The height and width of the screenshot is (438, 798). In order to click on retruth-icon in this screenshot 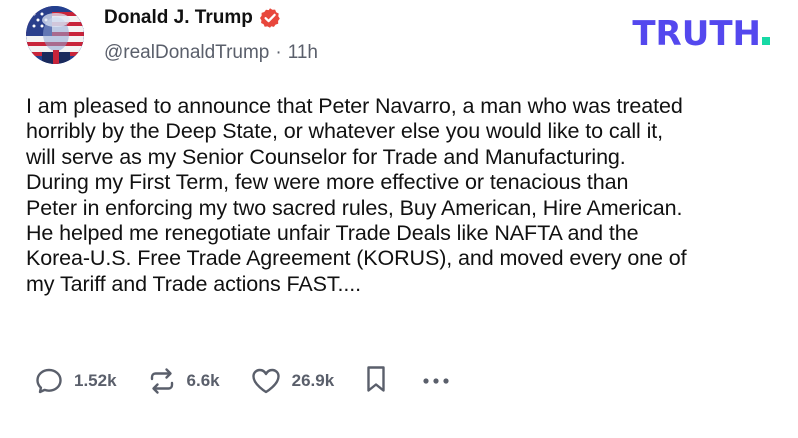, I will do `click(161, 381)`.